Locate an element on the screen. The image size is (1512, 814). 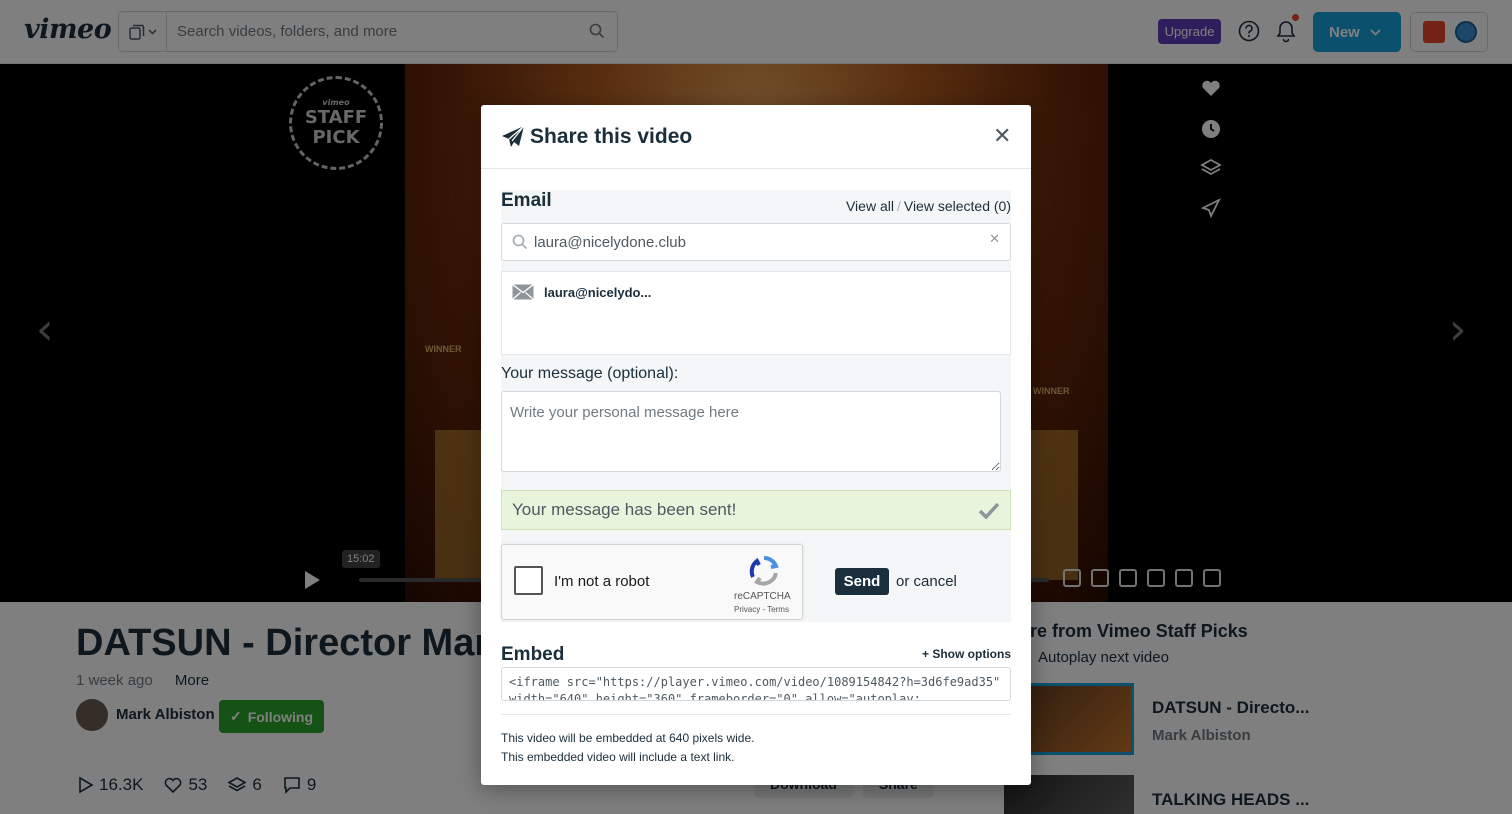
recaptcha-terms-link: Privacy - Terms is located at coordinates (761, 609).